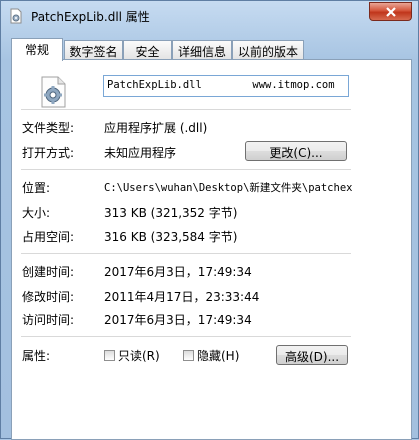 This screenshot has height=440, width=419. Describe the element at coordinates (268, 49) in the screenshot. I see `tab-previous-versions: 以前的版本` at that location.